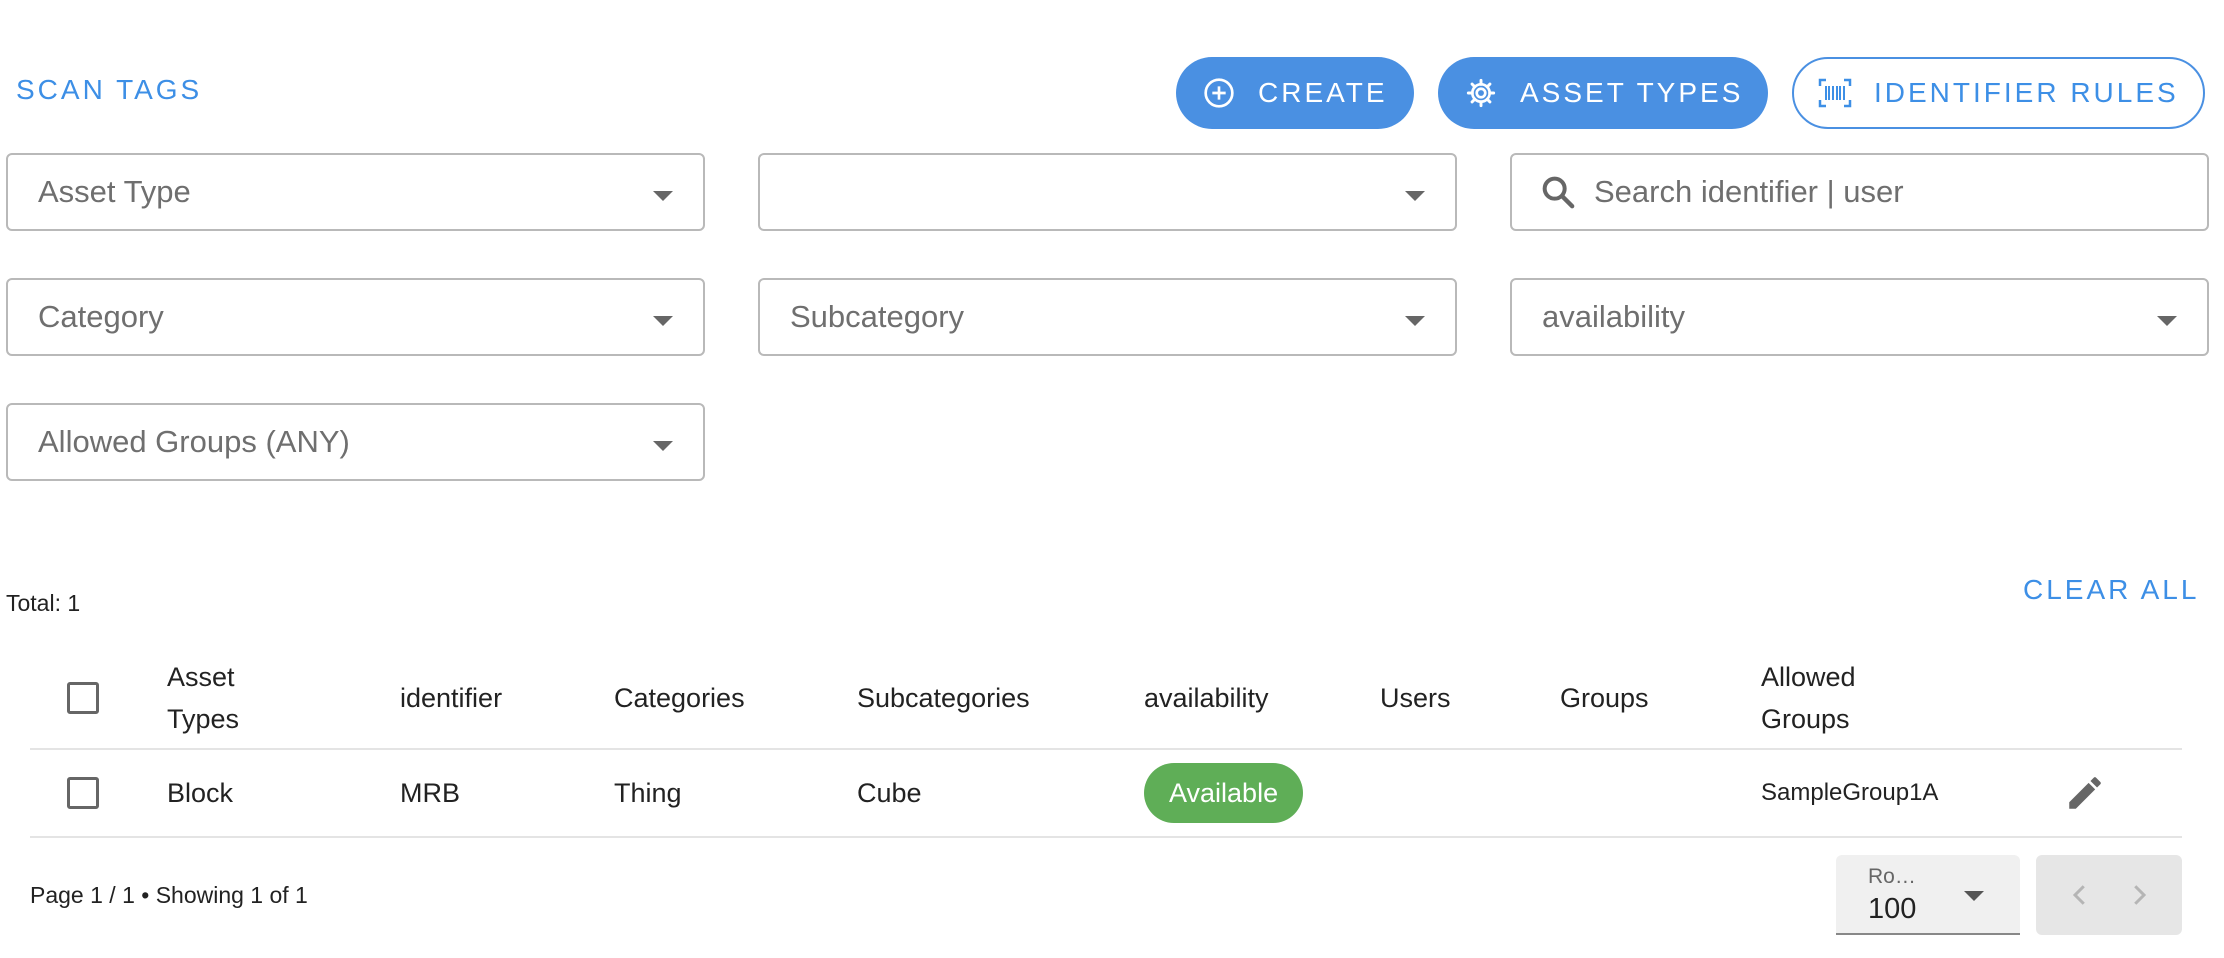 This screenshot has width=2224, height=958. What do you see at coordinates (1107, 192) in the screenshot?
I see `secondary-select` at bounding box center [1107, 192].